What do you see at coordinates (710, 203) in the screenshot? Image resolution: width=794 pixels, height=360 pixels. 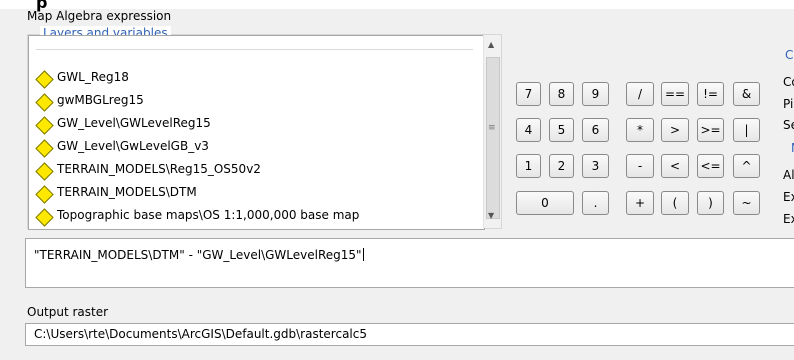 I see `calc-button-close-paren: )` at bounding box center [710, 203].